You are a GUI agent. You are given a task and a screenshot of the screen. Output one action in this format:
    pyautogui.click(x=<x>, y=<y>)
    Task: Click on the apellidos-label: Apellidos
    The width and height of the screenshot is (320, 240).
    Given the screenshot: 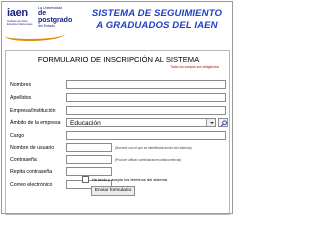 What is the action you would take?
    pyautogui.click(x=21, y=98)
    